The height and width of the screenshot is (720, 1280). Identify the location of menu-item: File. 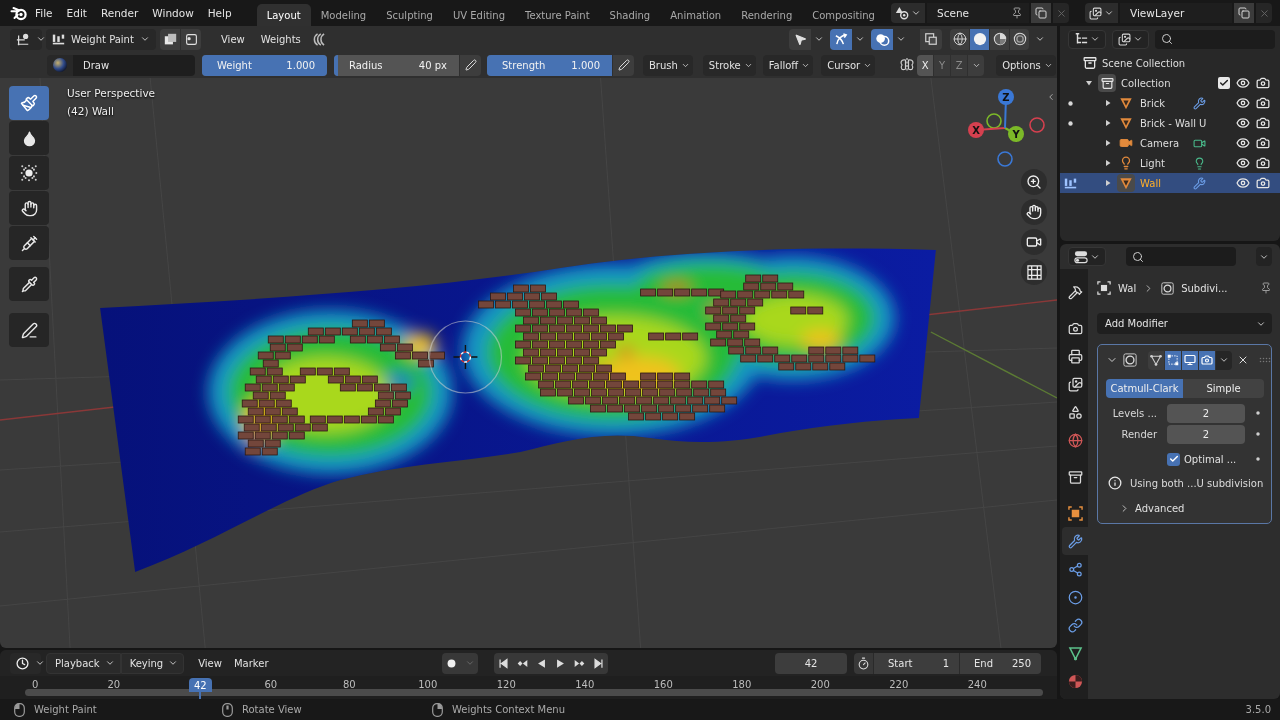
(44, 13).